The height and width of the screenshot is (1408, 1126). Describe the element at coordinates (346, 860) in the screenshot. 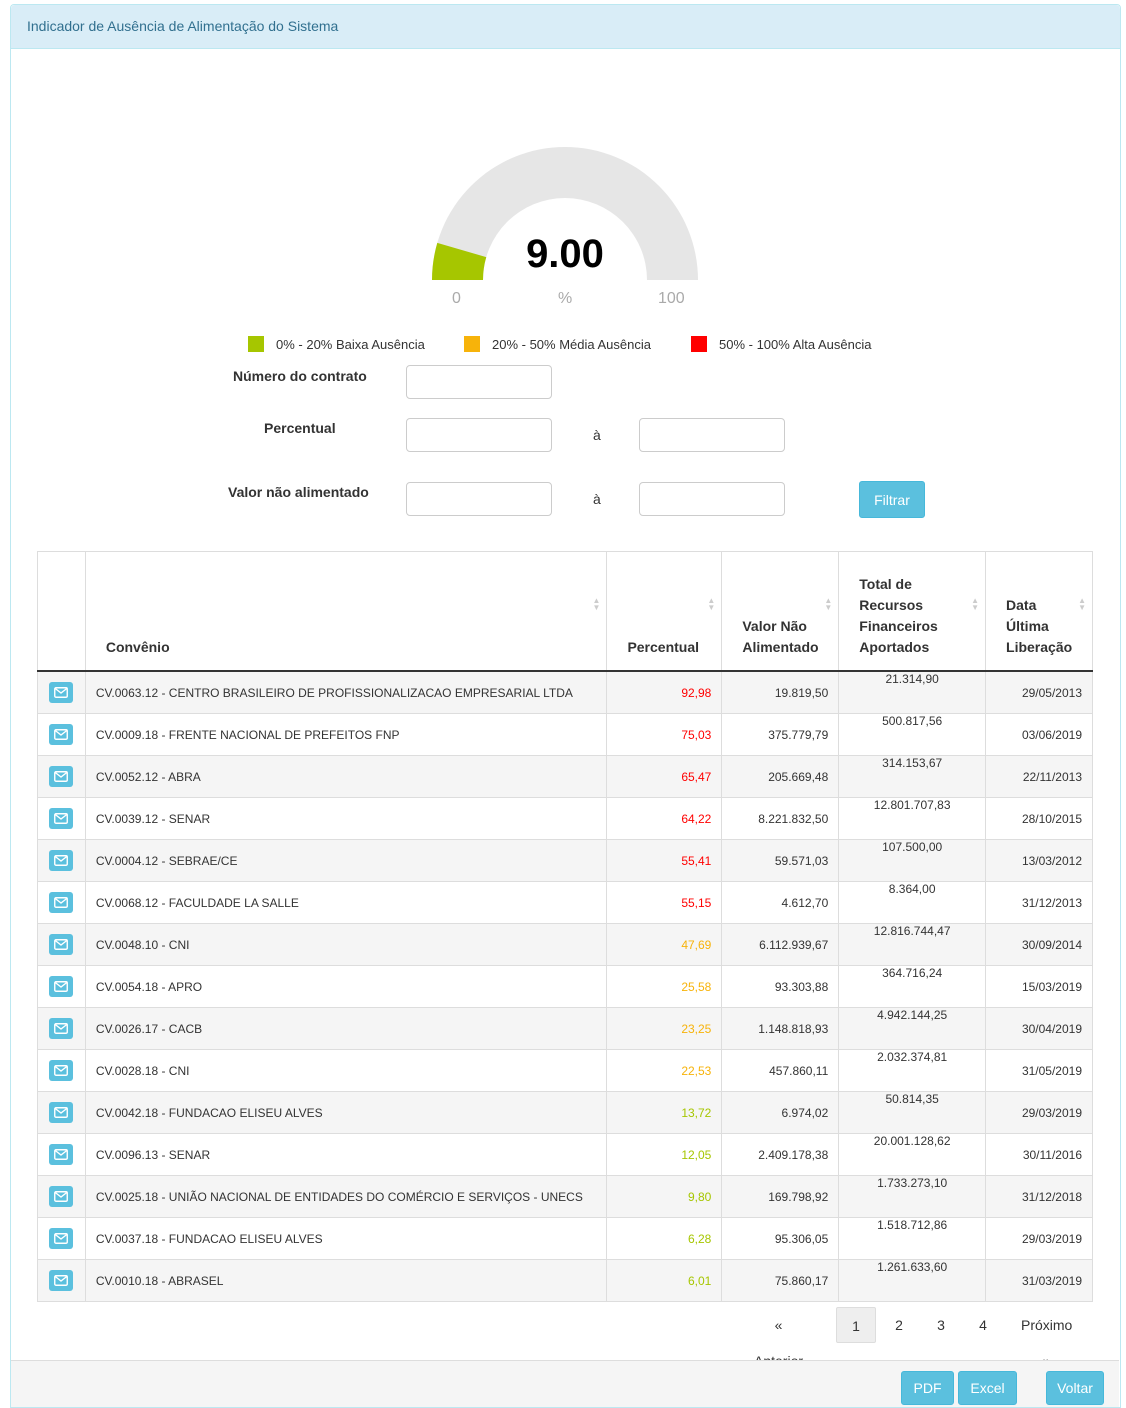

I see `convenio-cell: CV.0004.12 - SEBRAE/CE` at that location.